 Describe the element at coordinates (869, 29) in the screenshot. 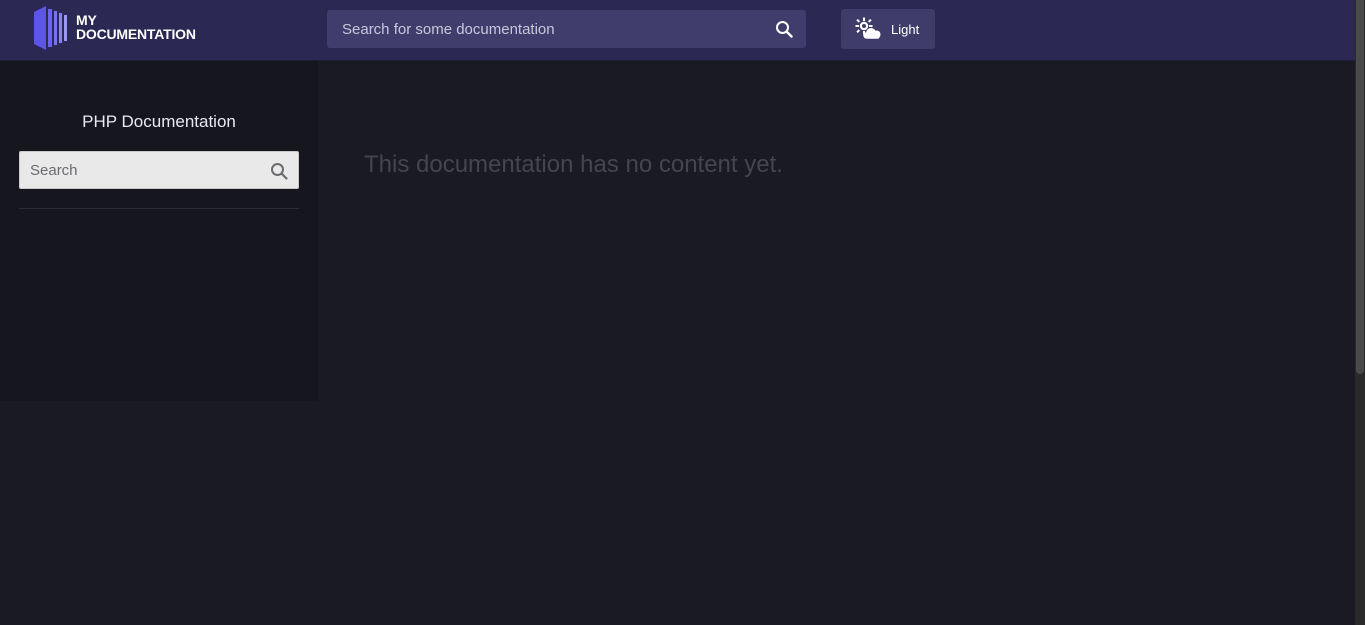

I see `weather-sun-cloud-icon` at that location.